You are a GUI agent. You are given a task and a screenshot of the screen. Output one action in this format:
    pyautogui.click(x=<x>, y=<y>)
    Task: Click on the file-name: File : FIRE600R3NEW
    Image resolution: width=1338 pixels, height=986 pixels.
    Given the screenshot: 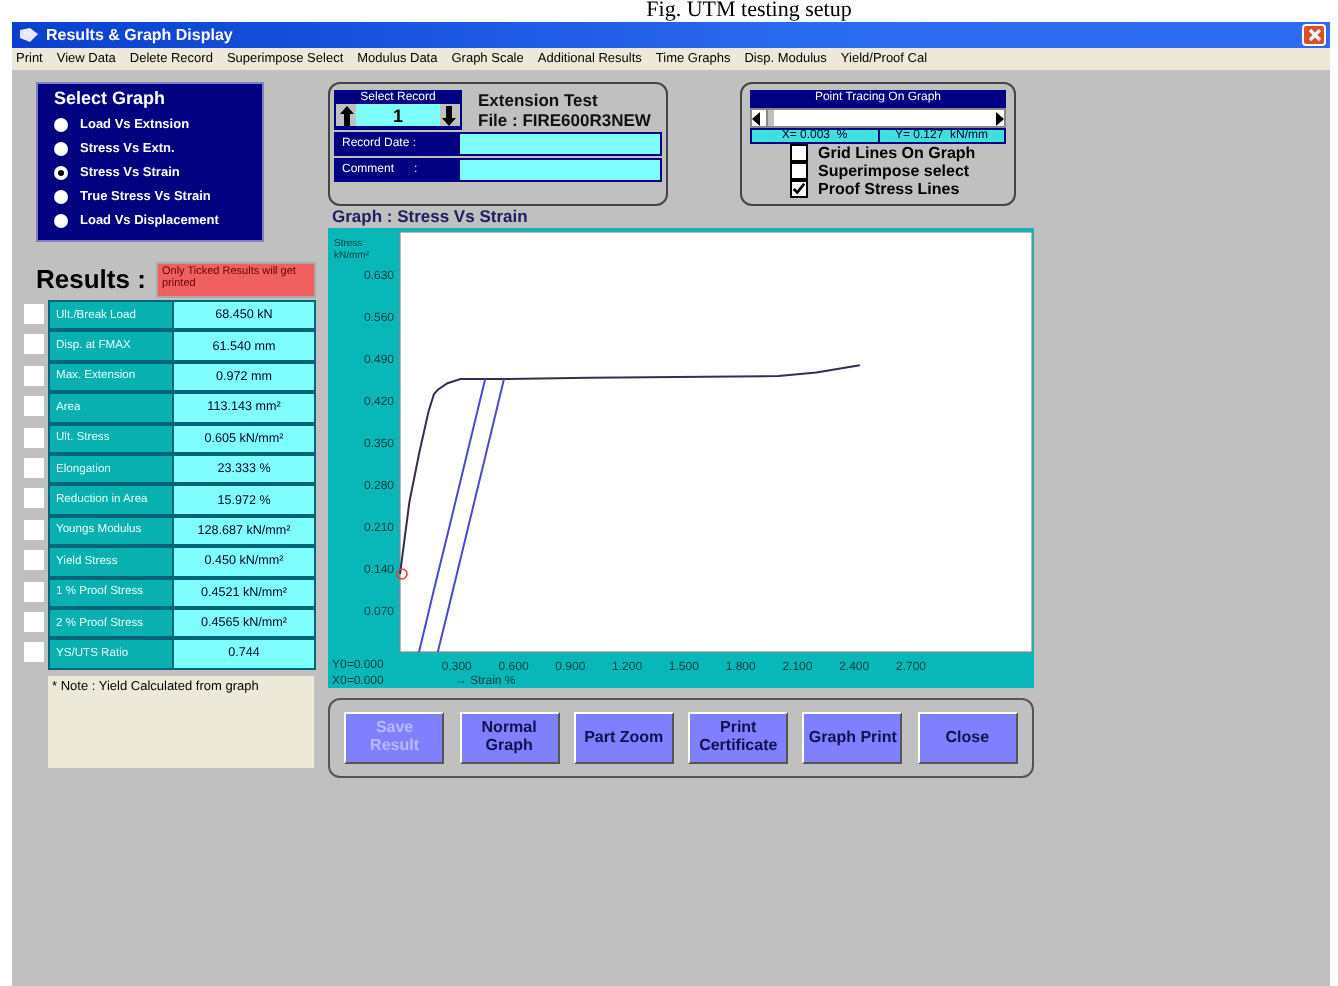 What is the action you would take?
    pyautogui.click(x=564, y=120)
    